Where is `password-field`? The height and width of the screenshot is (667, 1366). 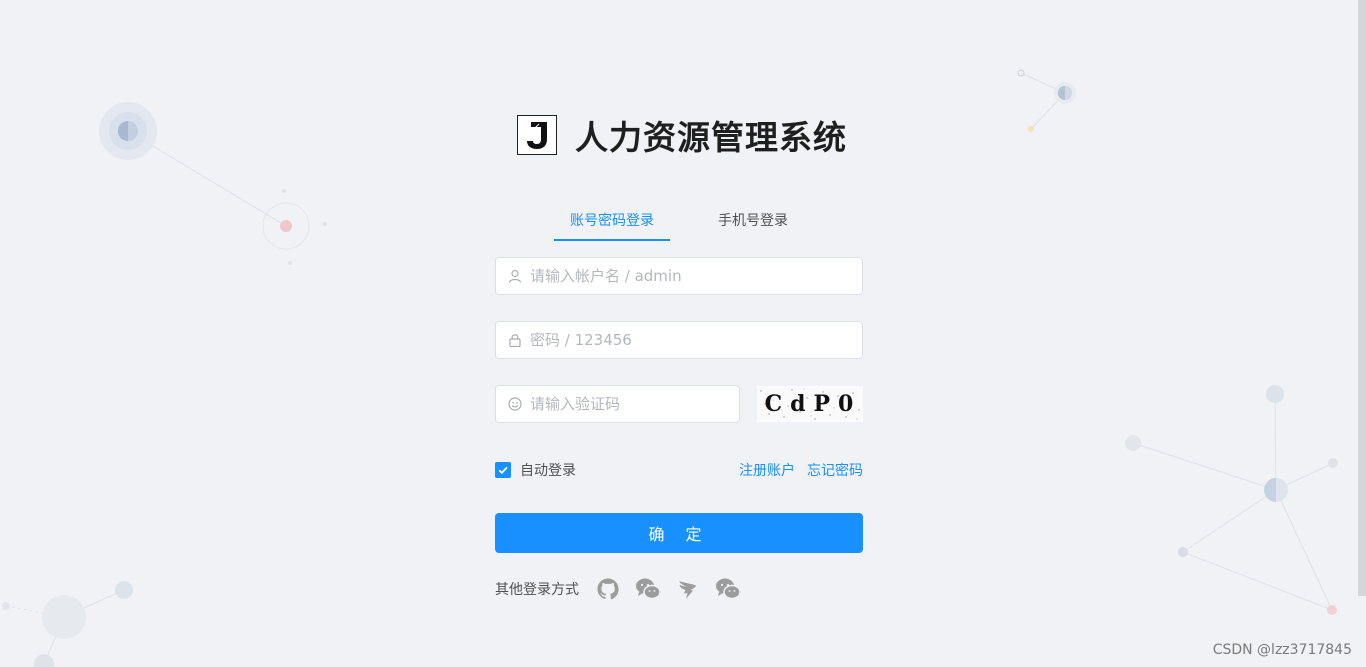
password-field is located at coordinates (679, 340).